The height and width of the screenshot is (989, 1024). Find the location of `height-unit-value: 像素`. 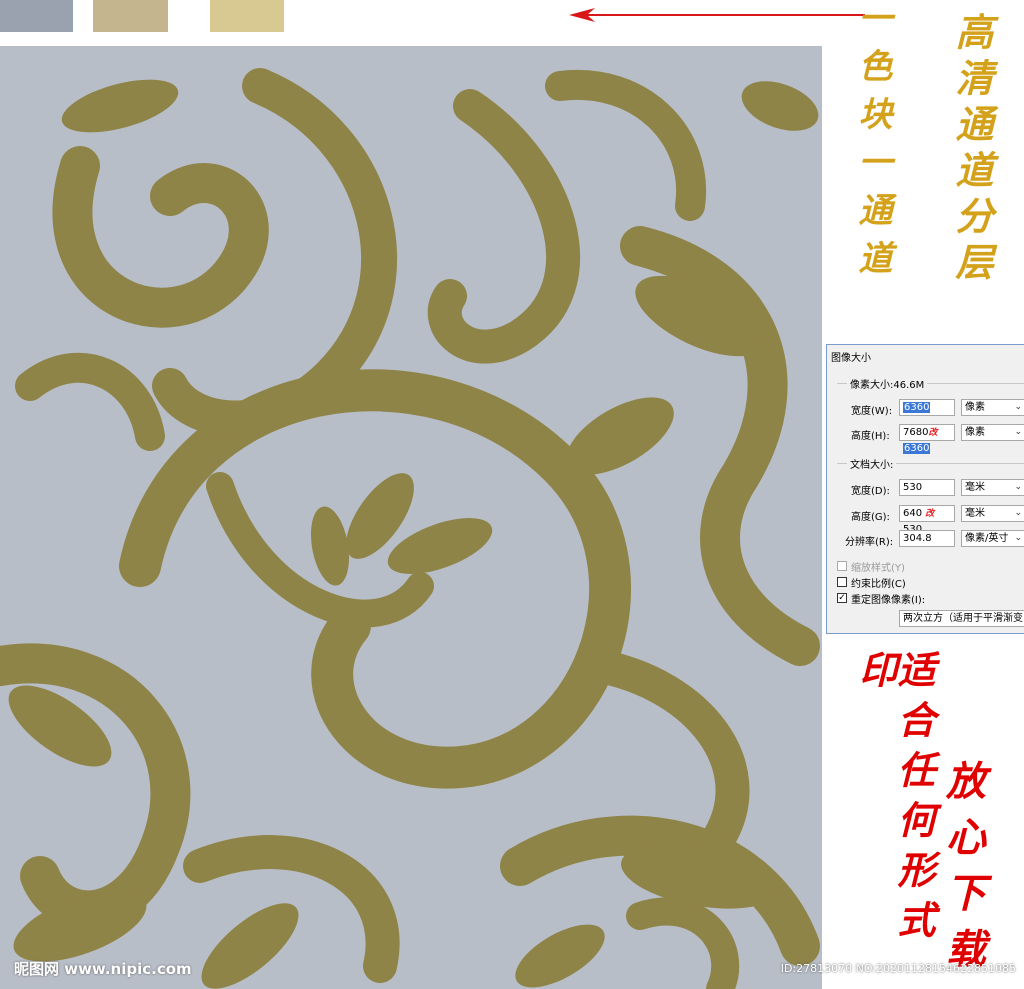

height-unit-value: 像素 is located at coordinates (975, 432).